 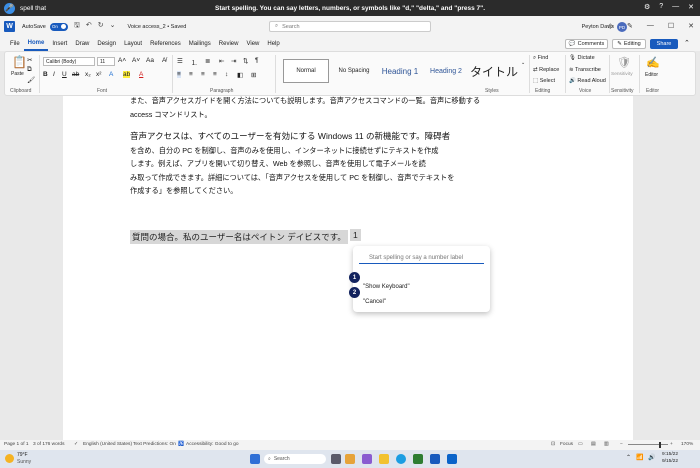 I want to click on tab-home: Home, so click(x=36, y=44).